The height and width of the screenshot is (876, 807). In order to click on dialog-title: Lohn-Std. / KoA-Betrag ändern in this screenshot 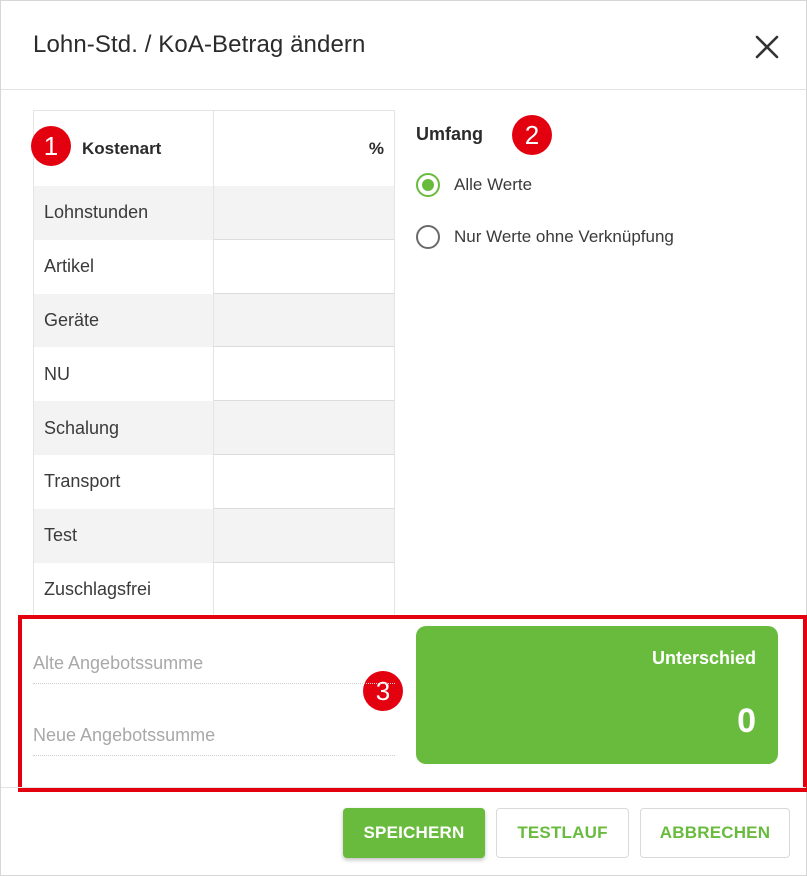, I will do `click(199, 44)`.